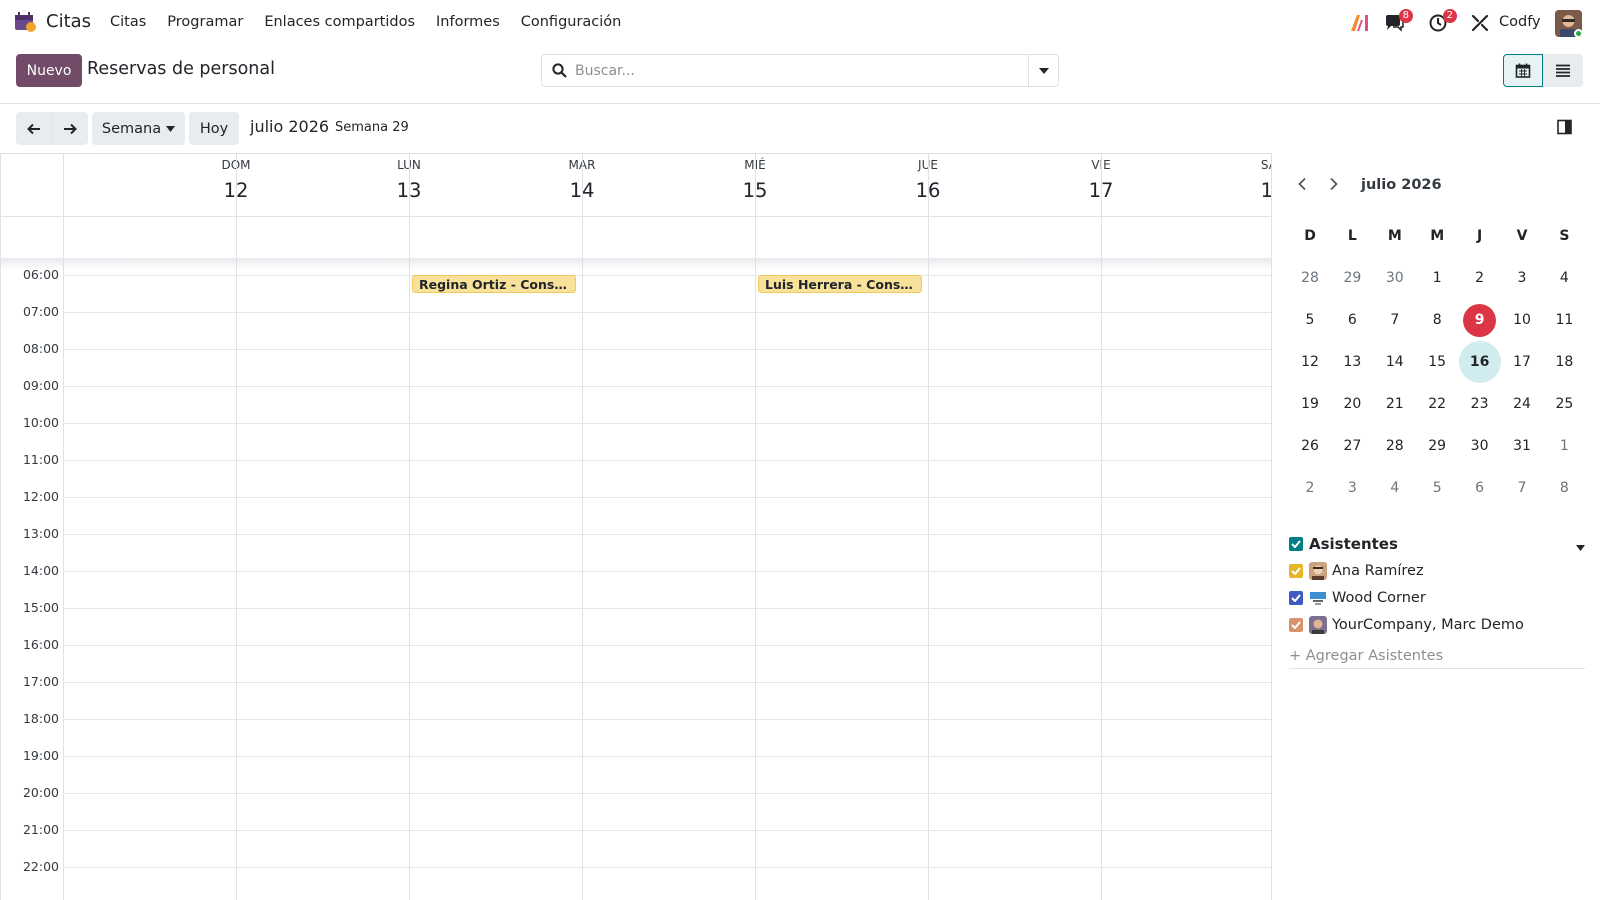  Describe the element at coordinates (1186, 185) in the screenshot. I see `day-header-saturday: SÁB 18` at that location.